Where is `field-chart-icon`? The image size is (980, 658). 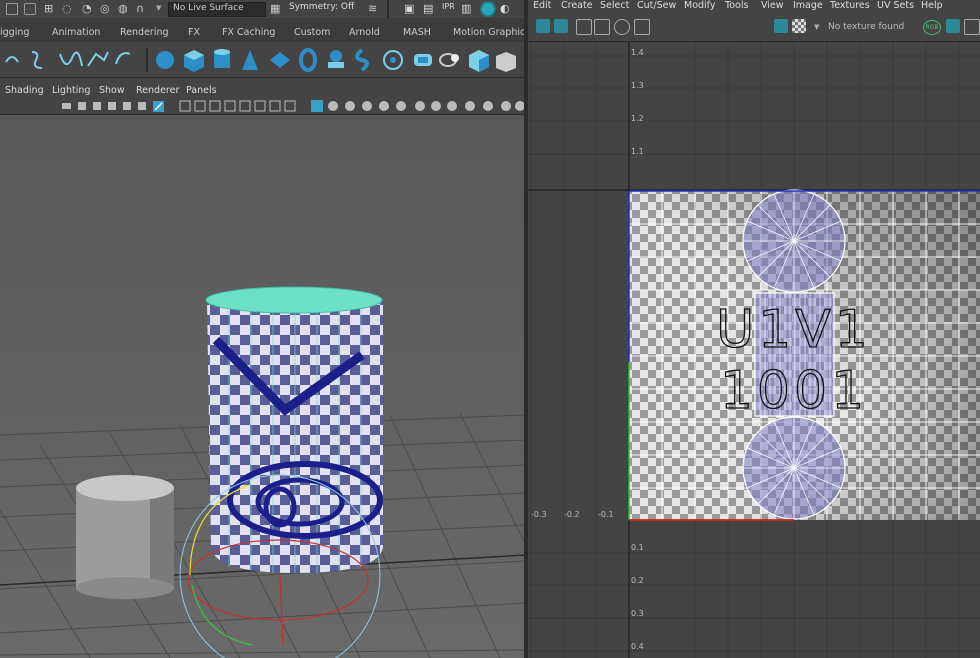 field-chart-icon is located at coordinates (245, 106).